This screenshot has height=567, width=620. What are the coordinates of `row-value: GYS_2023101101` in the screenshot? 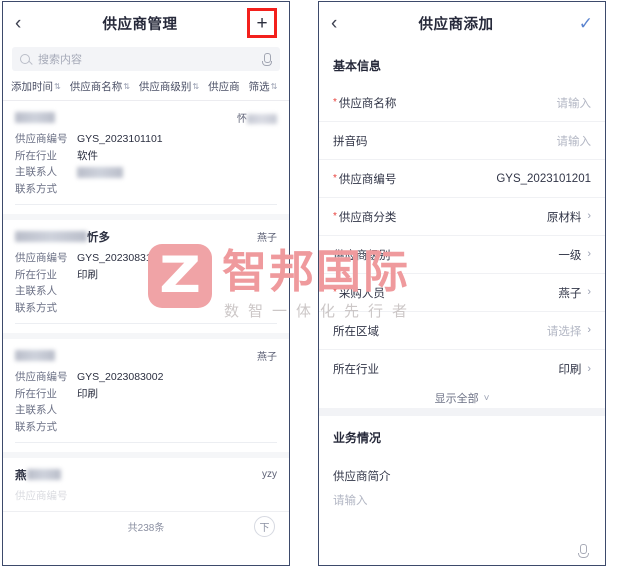 It's located at (120, 139).